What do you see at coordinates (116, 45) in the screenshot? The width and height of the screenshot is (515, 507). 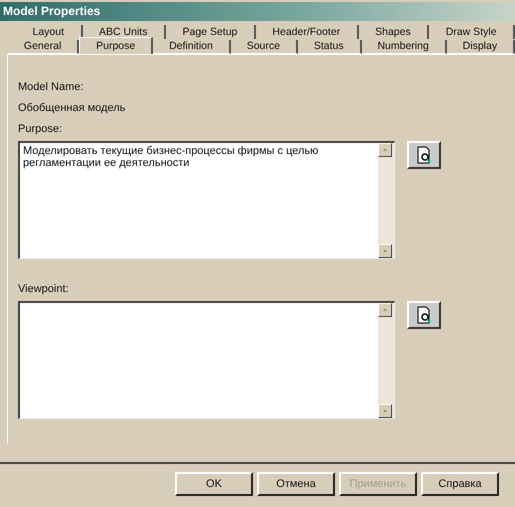 I see `tab: Purpose` at bounding box center [116, 45].